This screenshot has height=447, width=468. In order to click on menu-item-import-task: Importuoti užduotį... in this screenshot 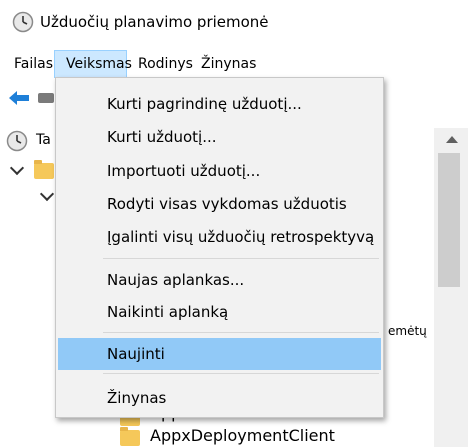, I will do `click(219, 171)`.